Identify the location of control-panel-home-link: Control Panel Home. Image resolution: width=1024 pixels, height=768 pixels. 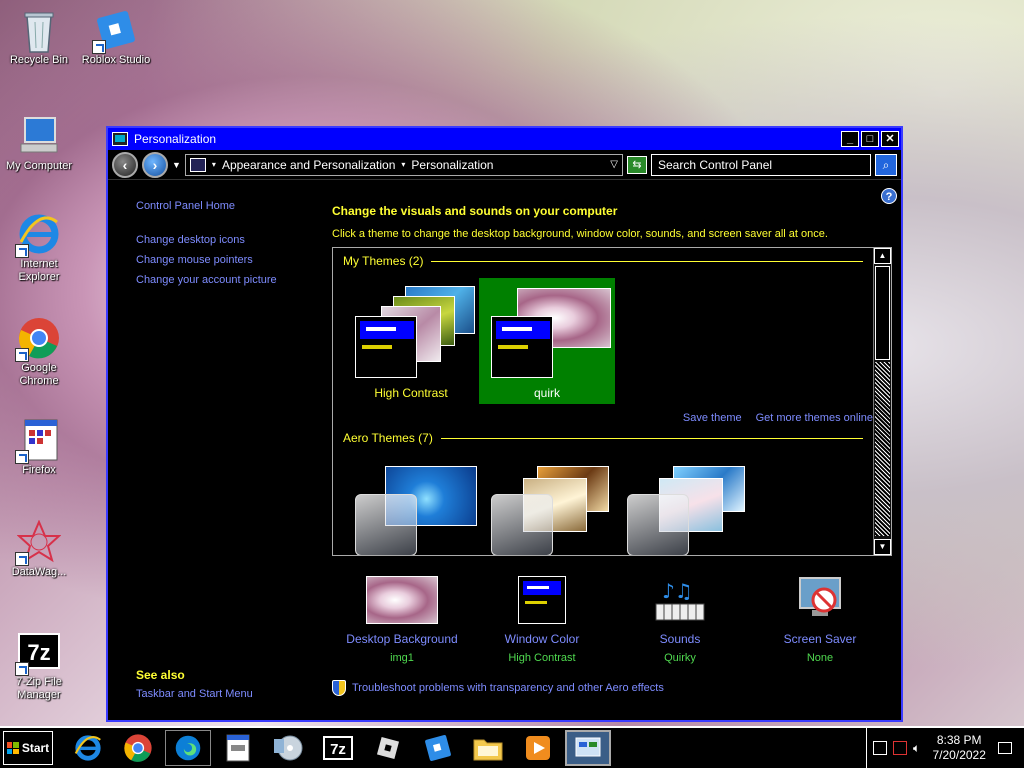
(226, 206).